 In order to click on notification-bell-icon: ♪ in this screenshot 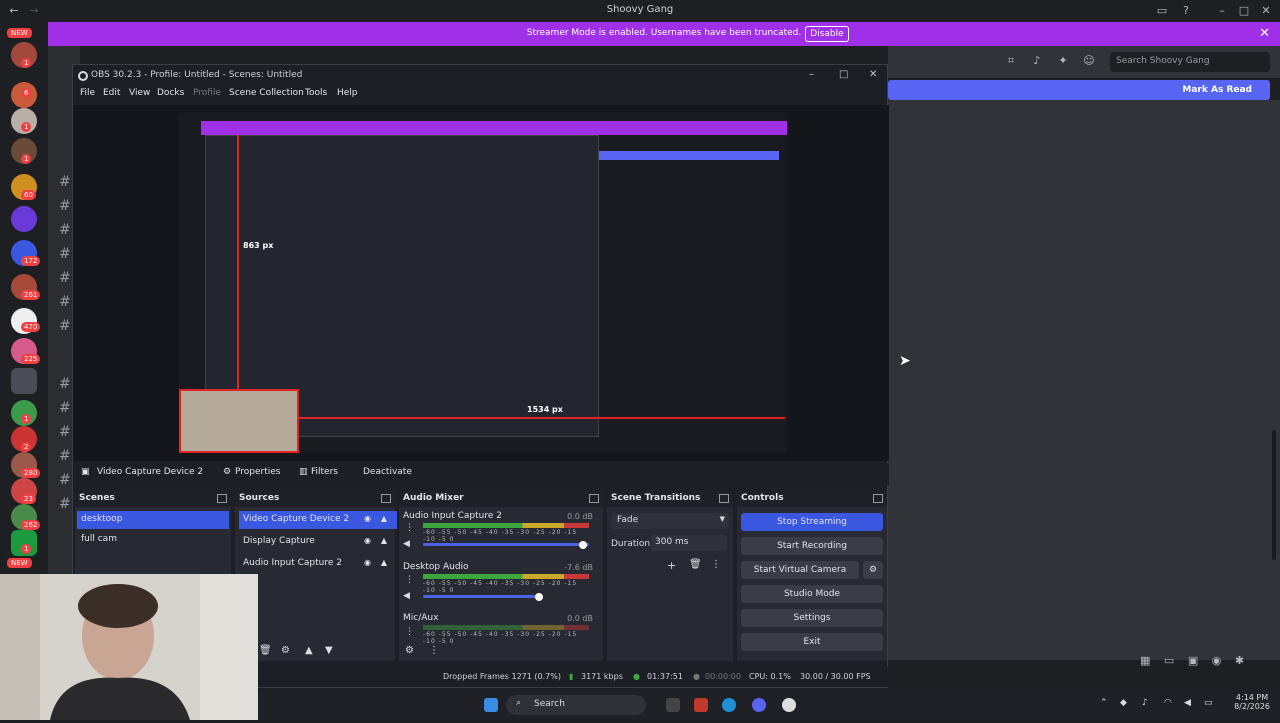, I will do `click(1037, 61)`.